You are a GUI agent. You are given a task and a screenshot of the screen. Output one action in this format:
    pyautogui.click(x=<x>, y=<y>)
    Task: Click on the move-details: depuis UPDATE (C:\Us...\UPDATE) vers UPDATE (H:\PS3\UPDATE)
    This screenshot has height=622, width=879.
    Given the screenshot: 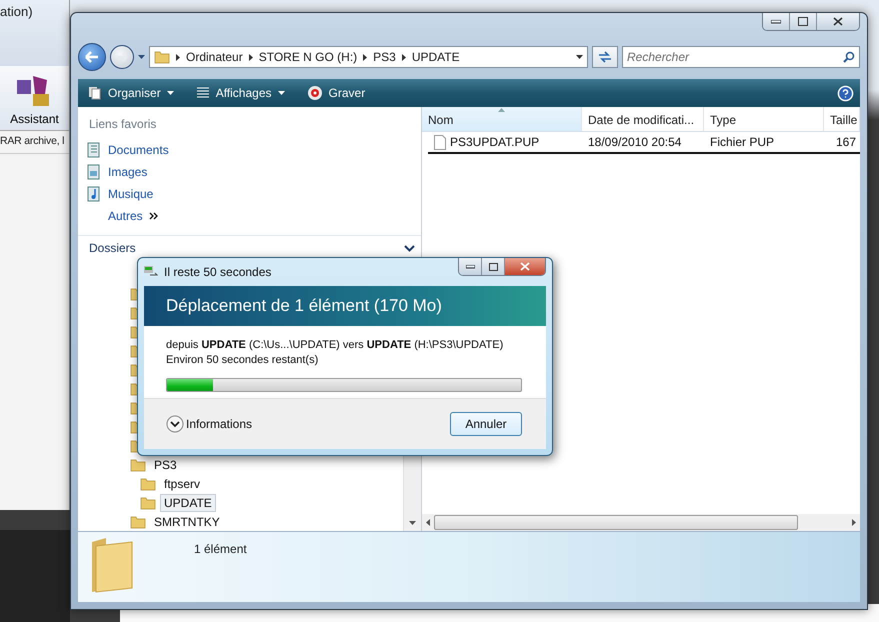 What is the action you would take?
    pyautogui.click(x=335, y=345)
    